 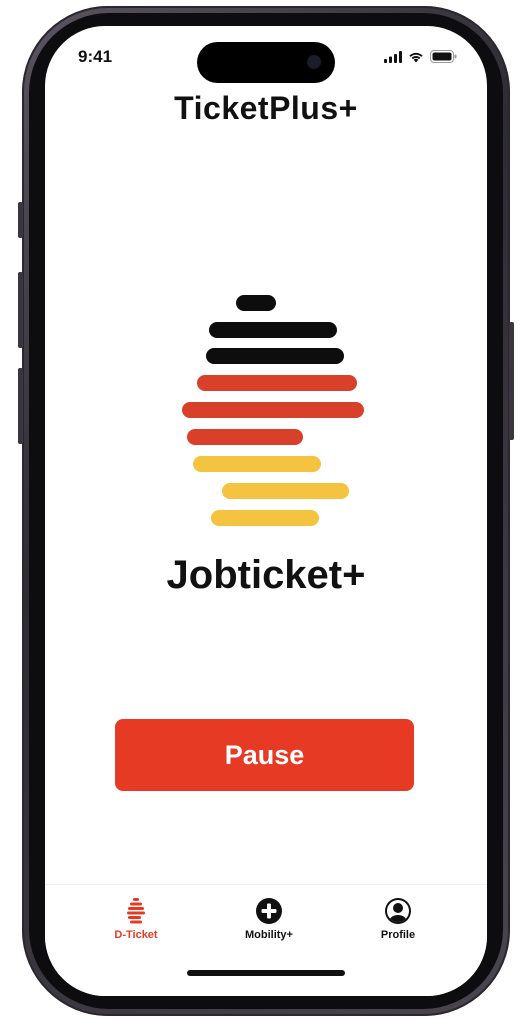 I want to click on plus-circle-icon, so click(x=269, y=911).